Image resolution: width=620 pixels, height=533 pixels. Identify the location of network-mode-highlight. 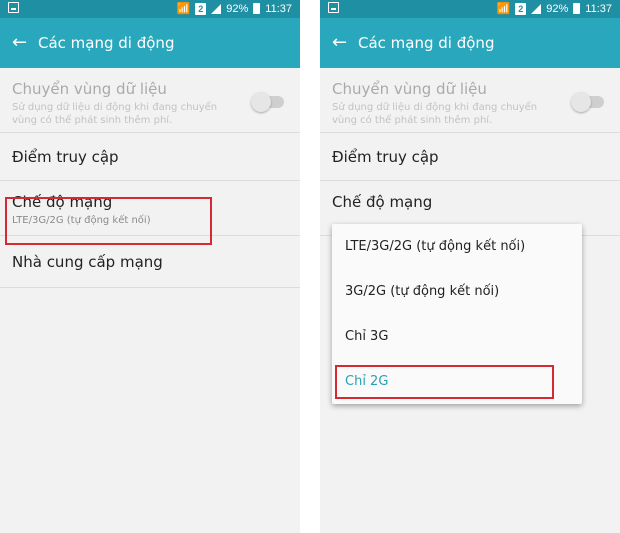
(108, 221).